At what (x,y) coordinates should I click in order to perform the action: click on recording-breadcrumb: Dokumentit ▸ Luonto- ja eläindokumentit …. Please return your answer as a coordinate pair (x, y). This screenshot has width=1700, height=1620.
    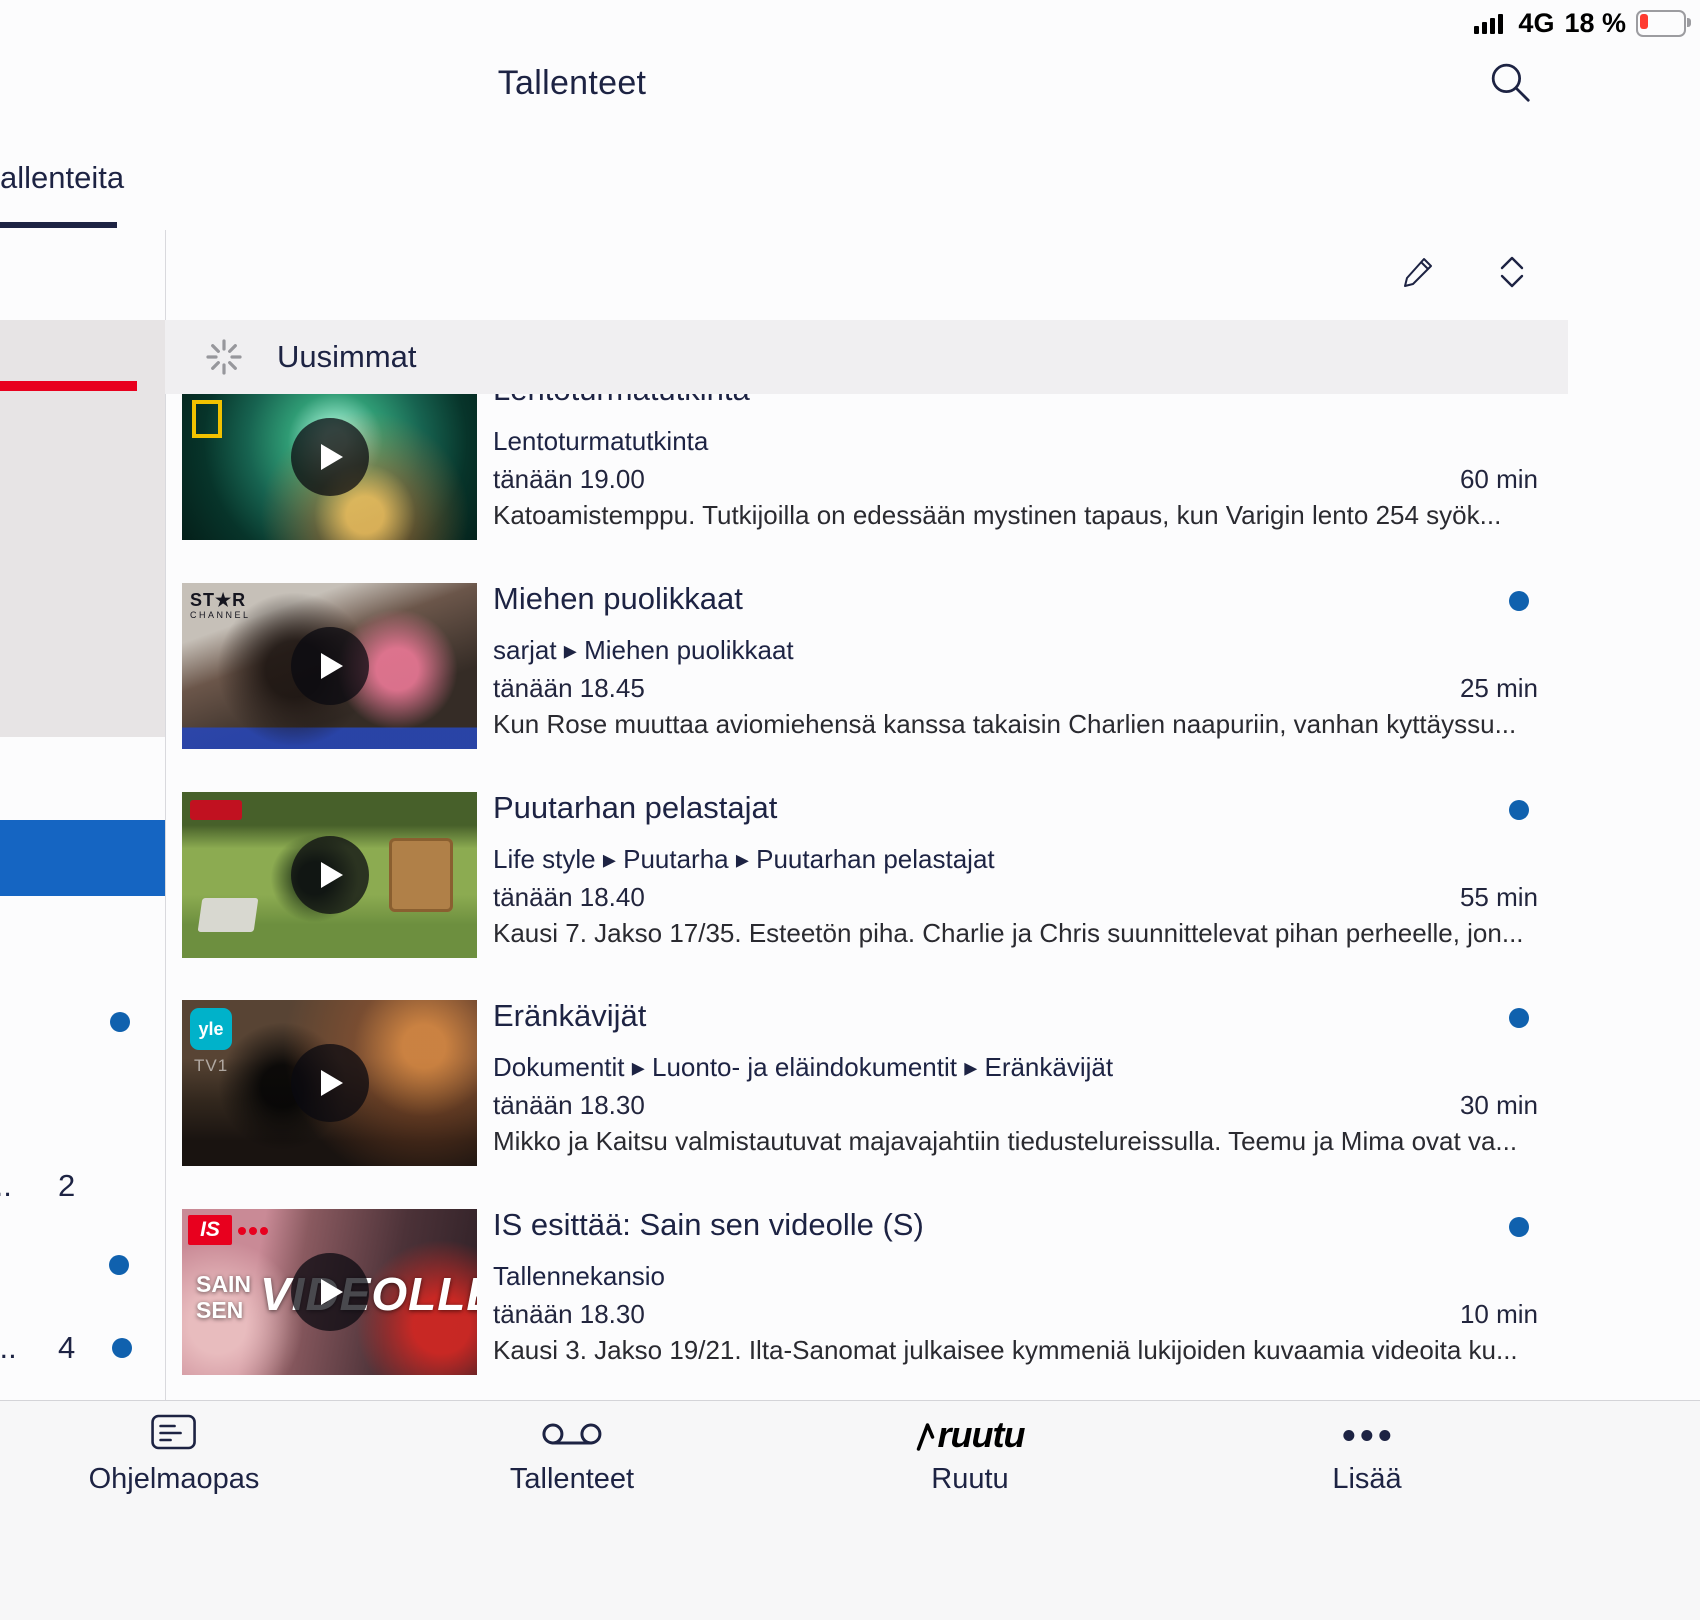
    Looking at the image, I should click on (803, 1067).